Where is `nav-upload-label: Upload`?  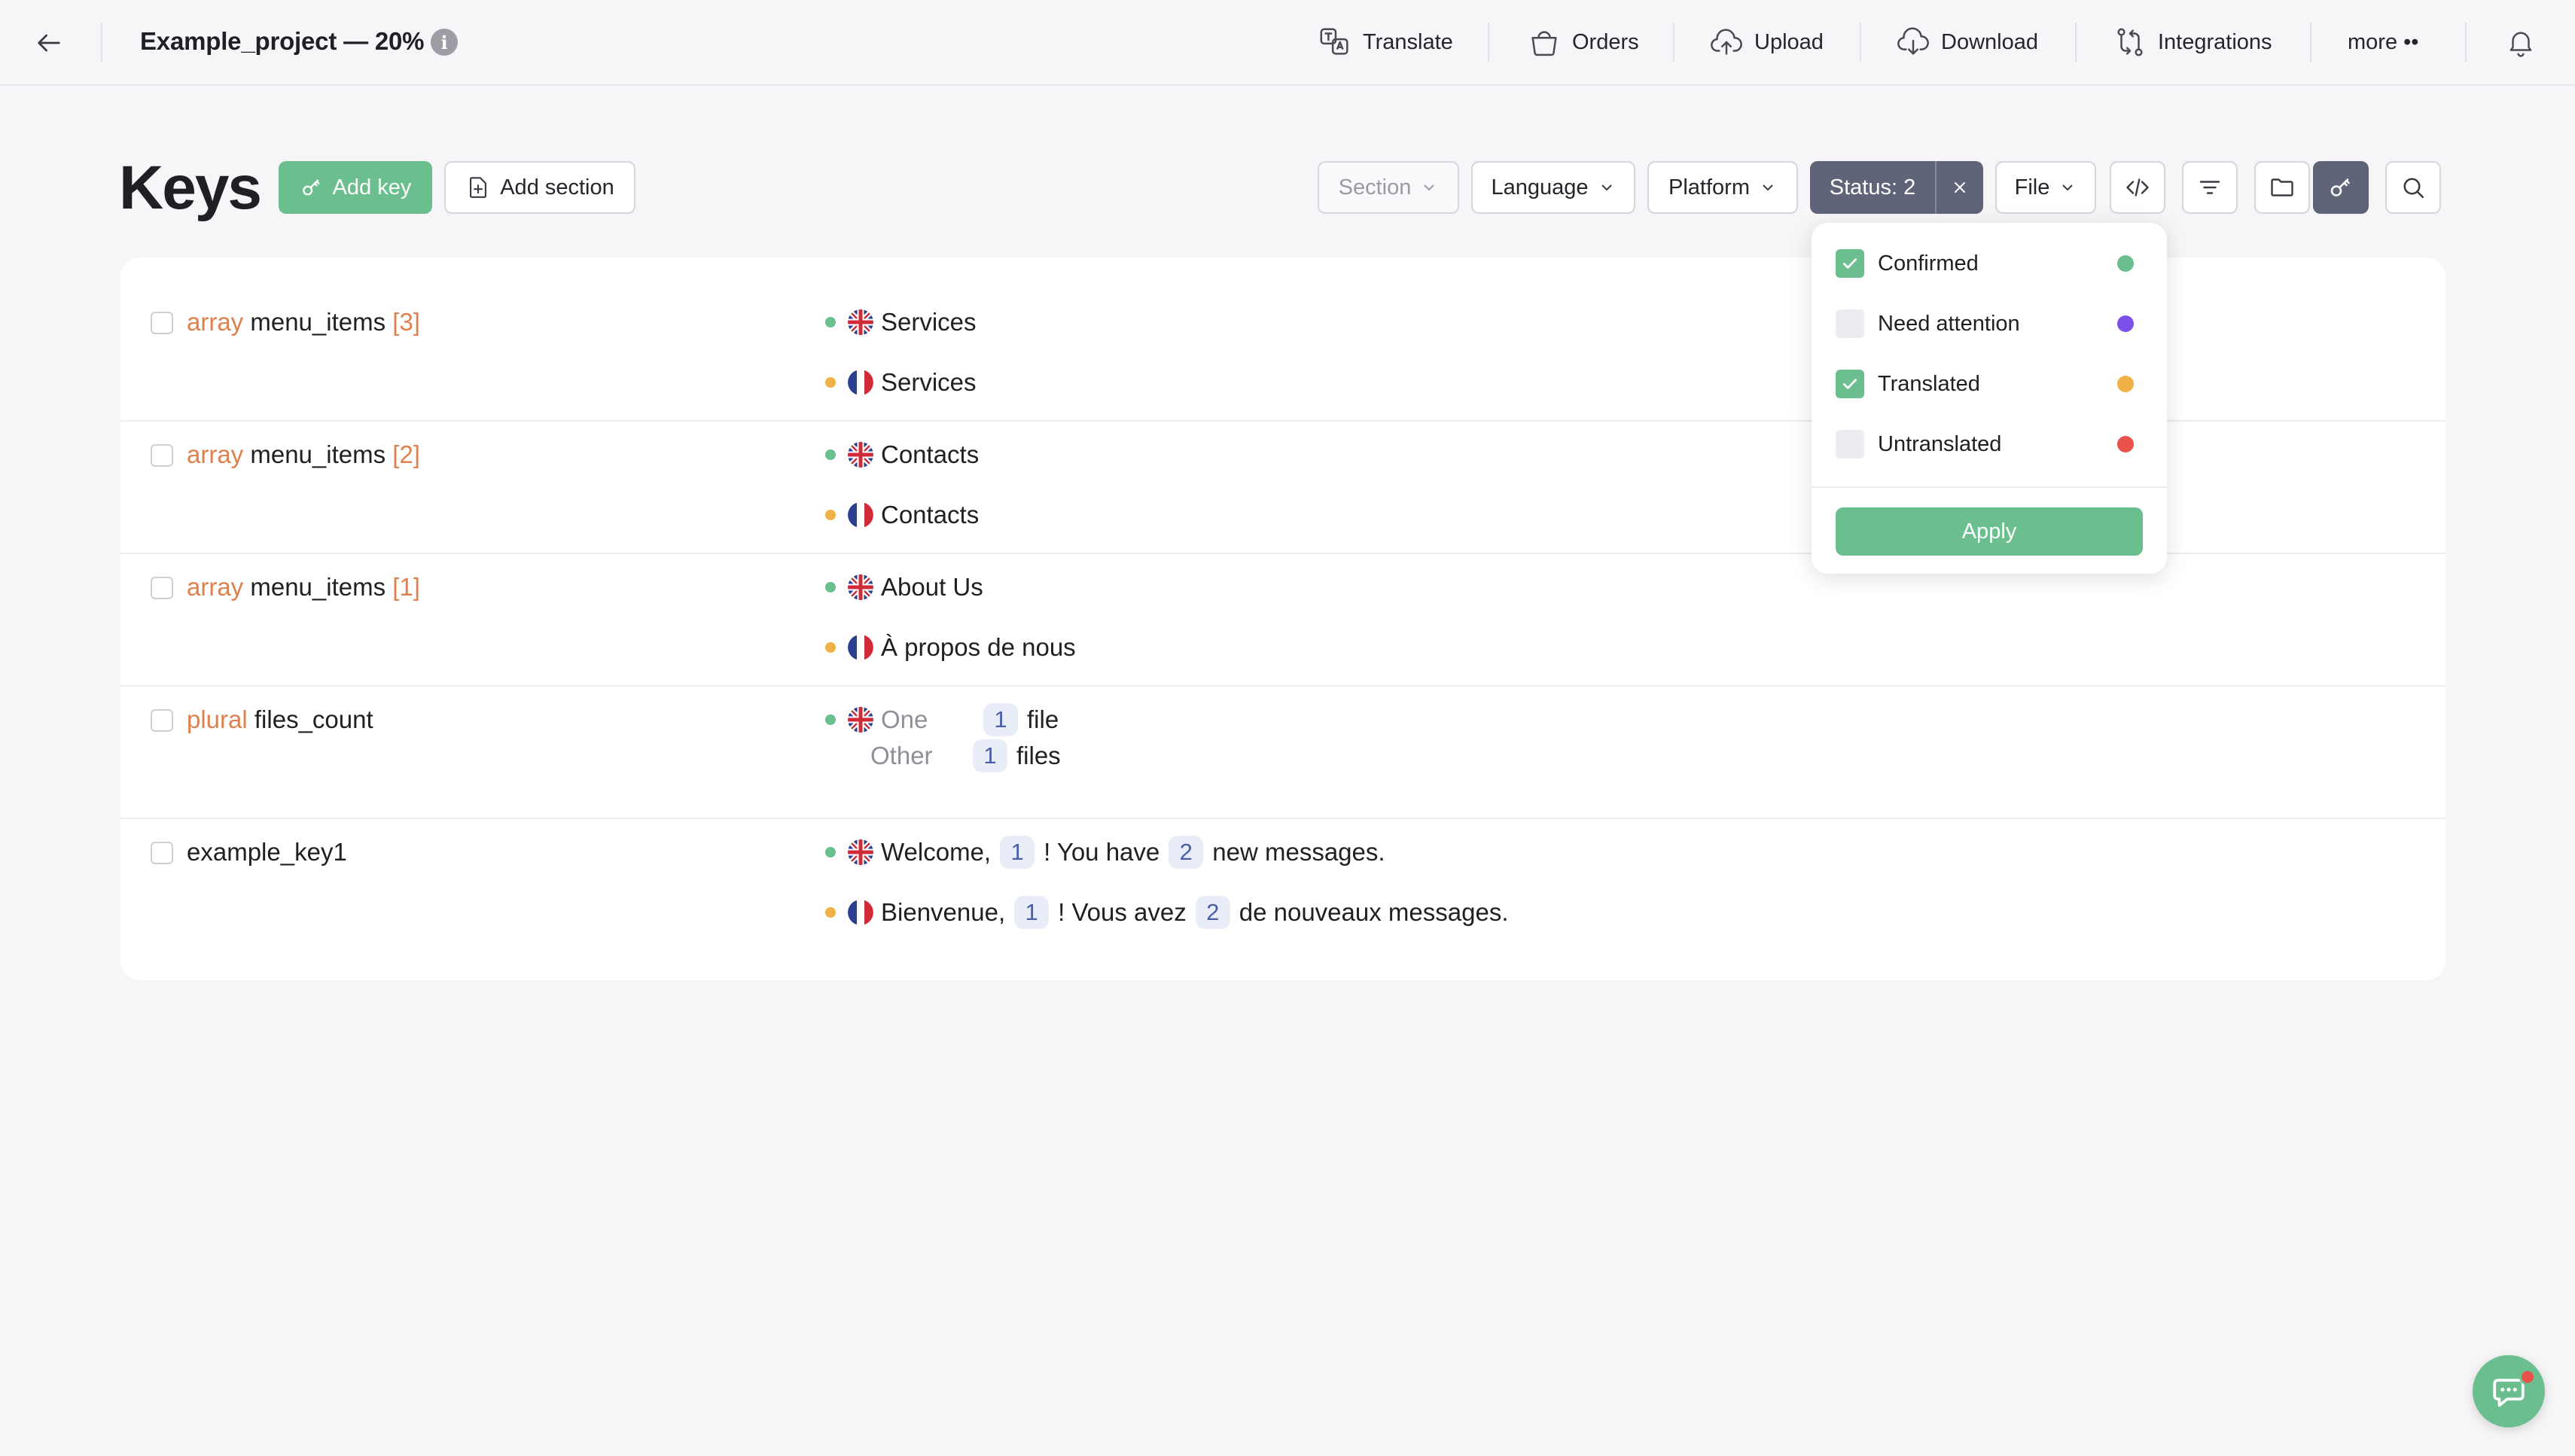 nav-upload-label: Upload is located at coordinates (1789, 41).